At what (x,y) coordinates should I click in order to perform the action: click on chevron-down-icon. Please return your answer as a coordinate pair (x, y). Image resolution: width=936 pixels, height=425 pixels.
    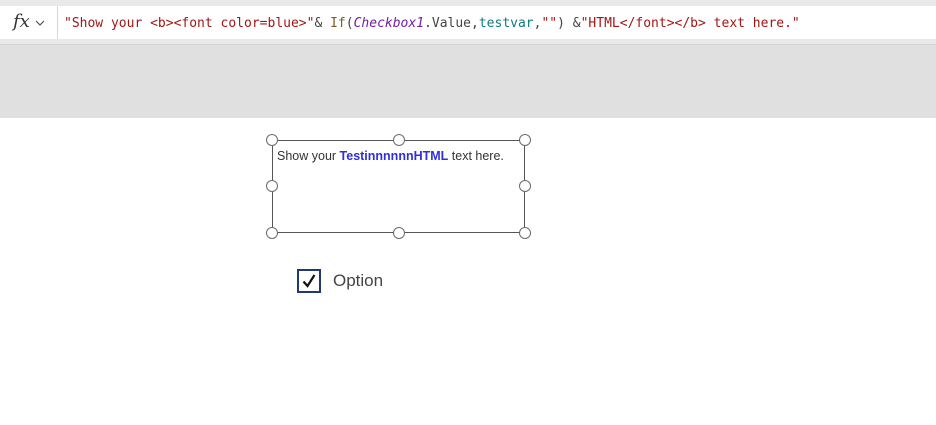
    Looking at the image, I should click on (40, 23).